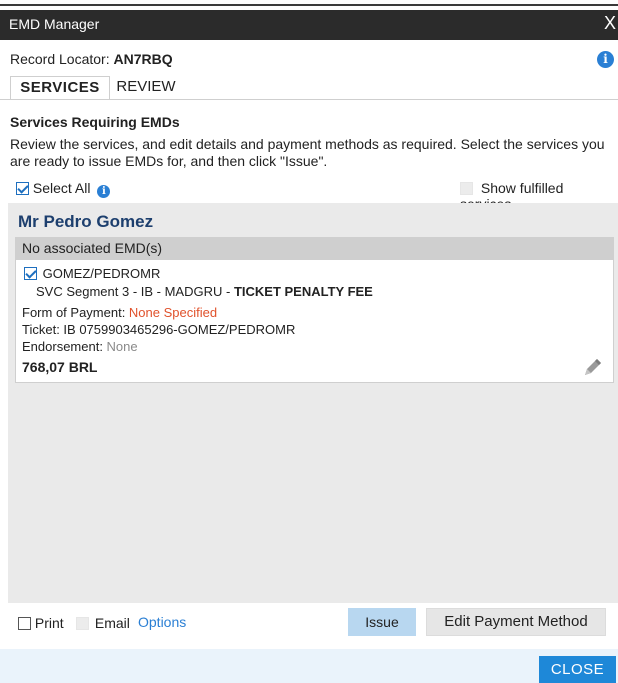 Image resolution: width=618 pixels, height=683 pixels. I want to click on issue-button: Issue, so click(382, 622).